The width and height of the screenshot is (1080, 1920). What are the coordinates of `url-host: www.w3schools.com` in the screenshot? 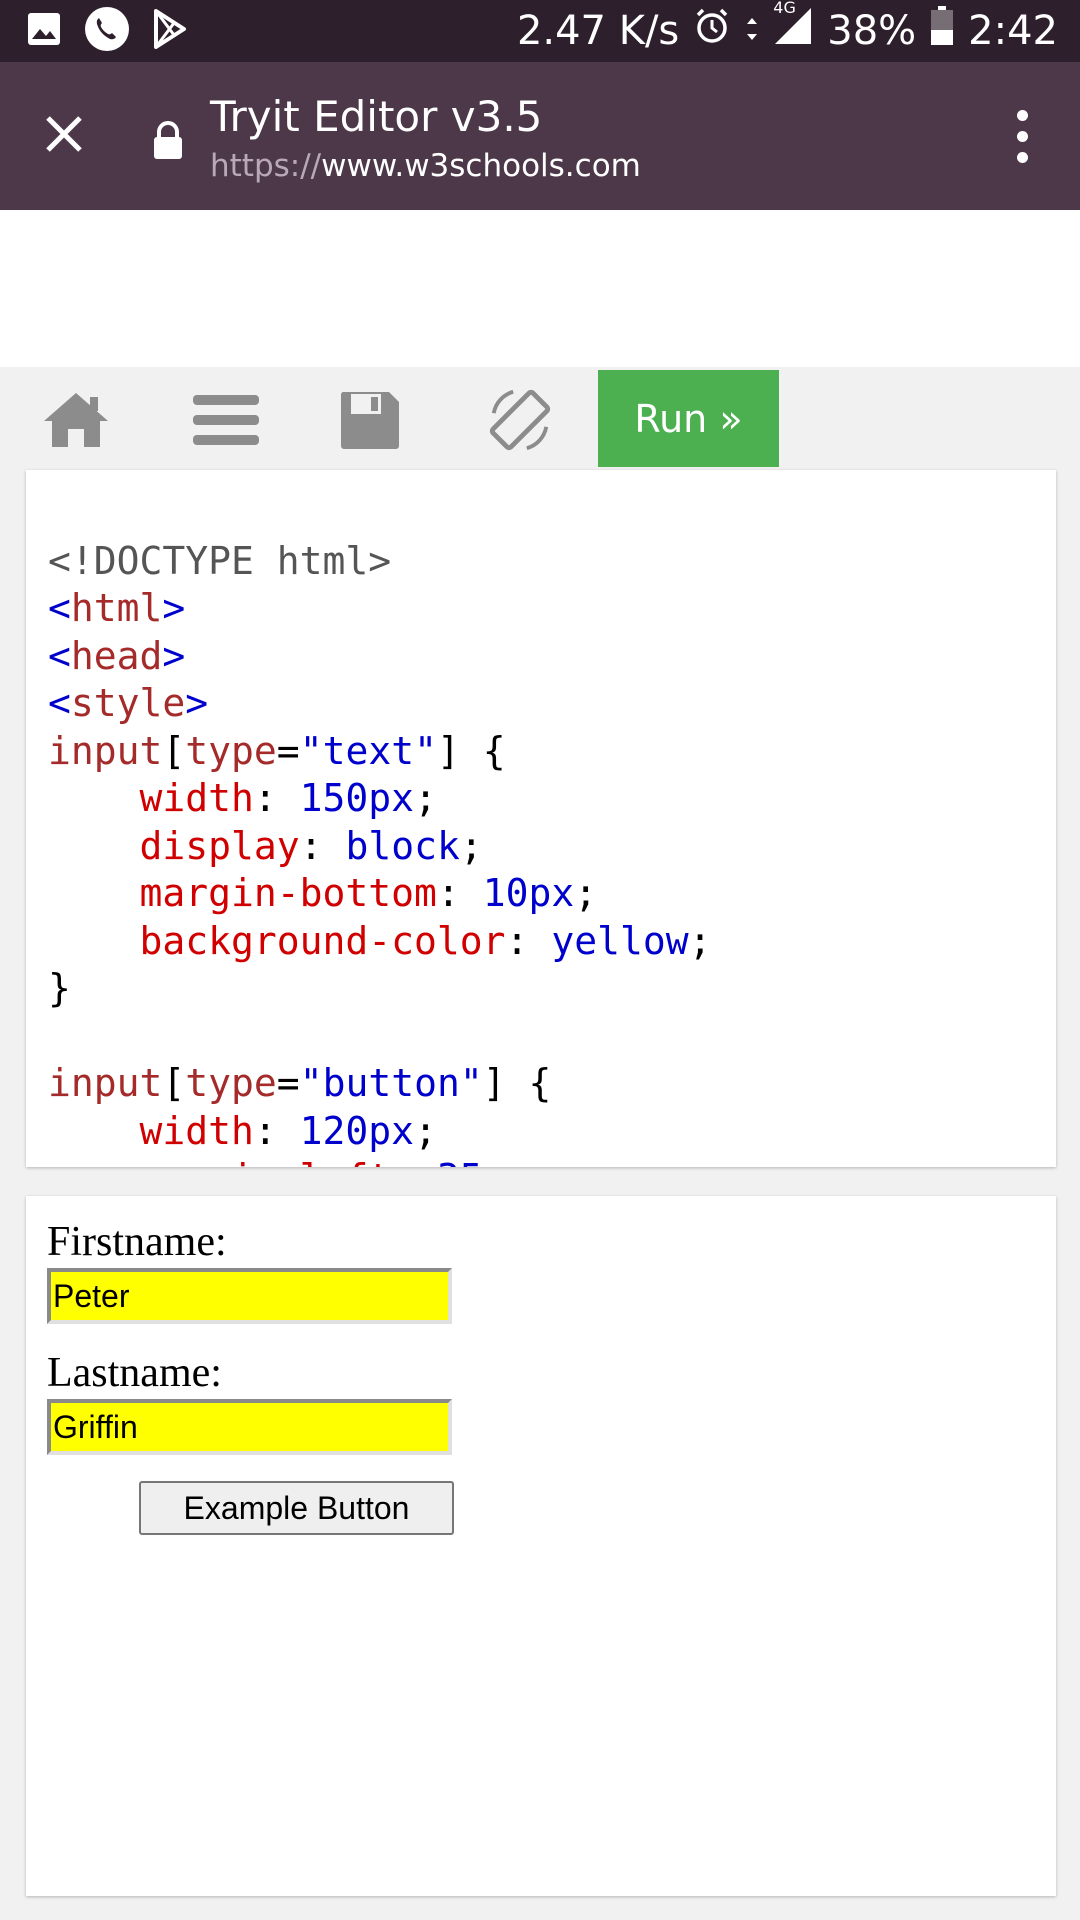 It's located at (481, 166).